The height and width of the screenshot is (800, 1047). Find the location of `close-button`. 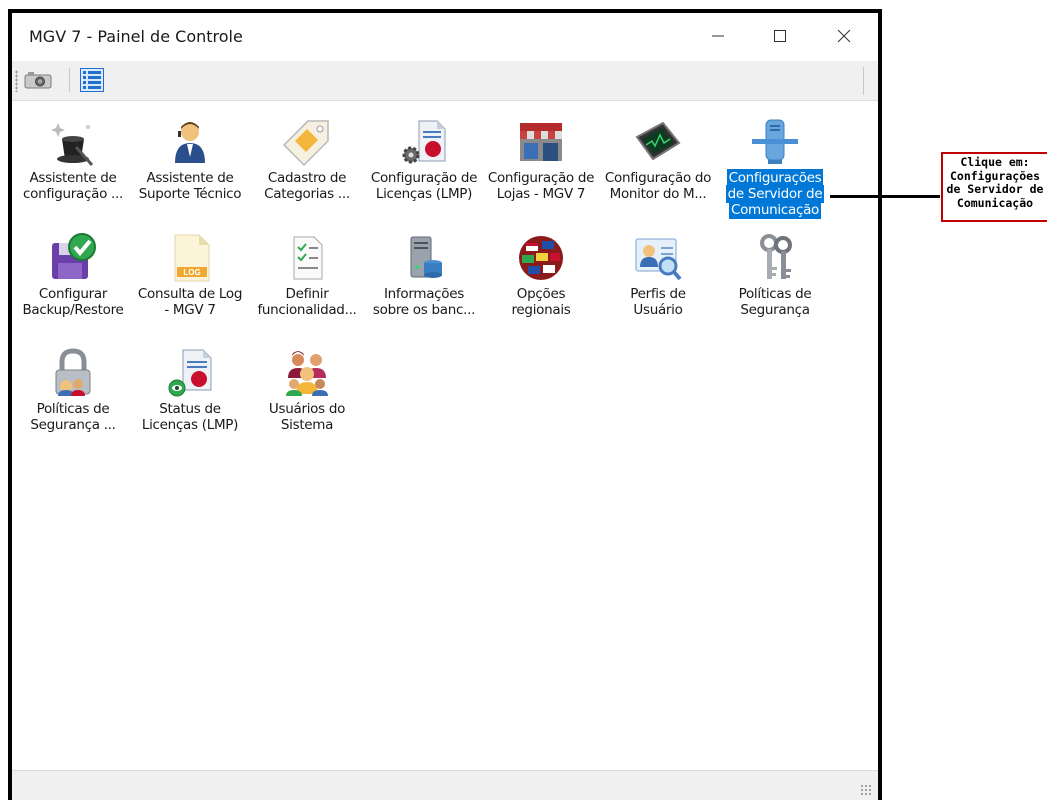

close-button is located at coordinates (844, 36).